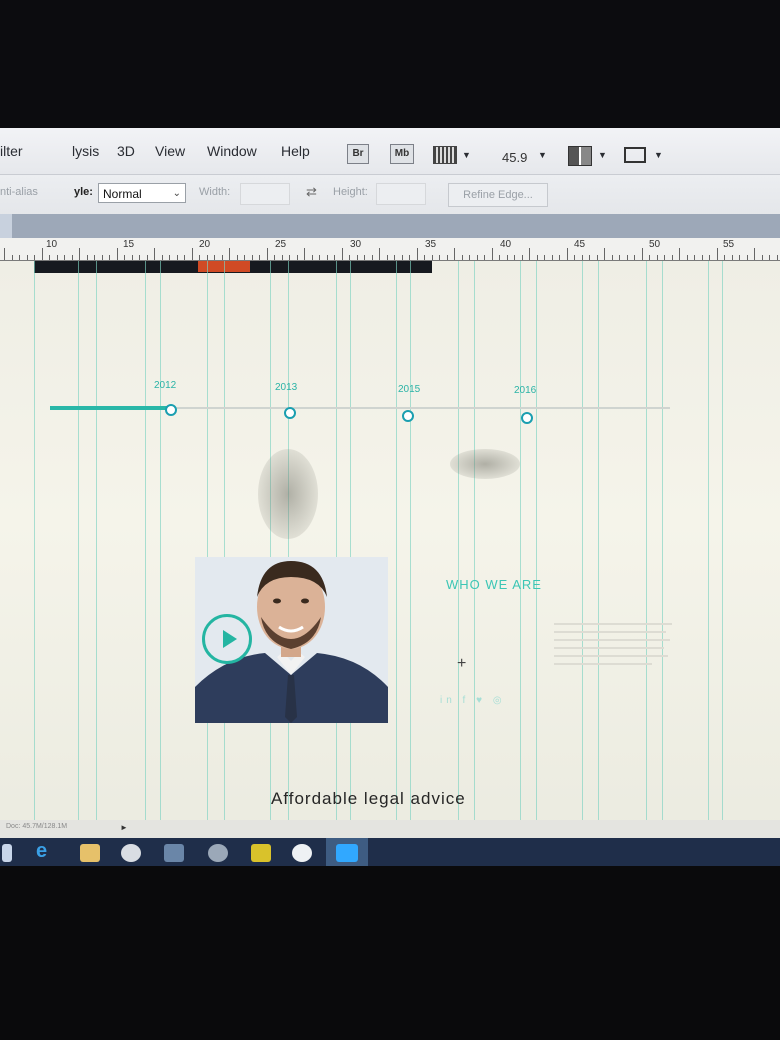 Image resolution: width=780 pixels, height=1040 pixels. I want to click on play-video-button, so click(227, 639).